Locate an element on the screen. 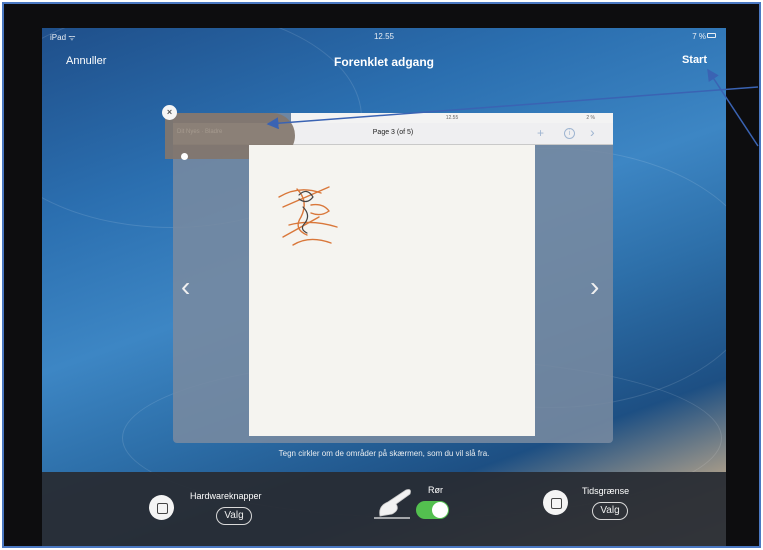 The image size is (763, 550). hardware-buttons-icon is located at coordinates (161, 507).